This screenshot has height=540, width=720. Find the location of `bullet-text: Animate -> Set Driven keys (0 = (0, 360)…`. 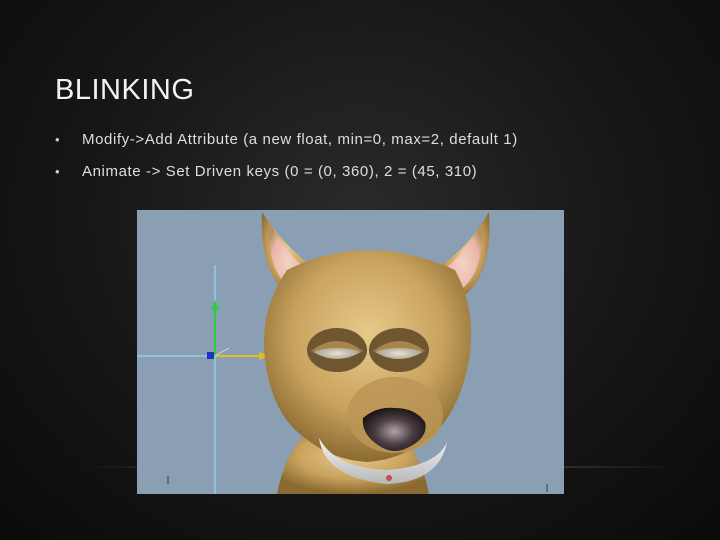

bullet-text: Animate -> Set Driven keys (0 = (0, 360)… is located at coordinates (280, 171).